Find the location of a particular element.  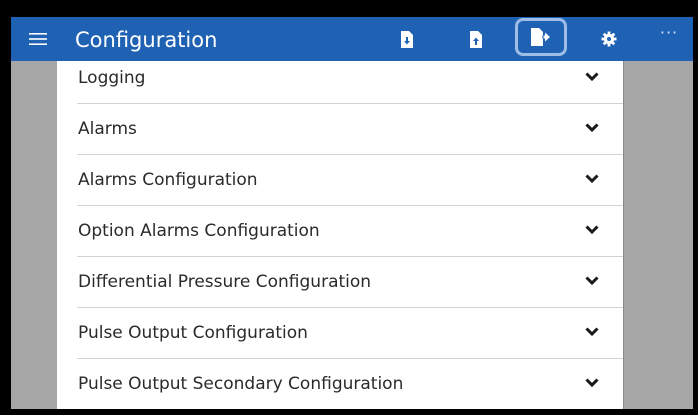

section-differential-pressure-configuration: Differential Pressure Configuration is located at coordinates (350, 282).